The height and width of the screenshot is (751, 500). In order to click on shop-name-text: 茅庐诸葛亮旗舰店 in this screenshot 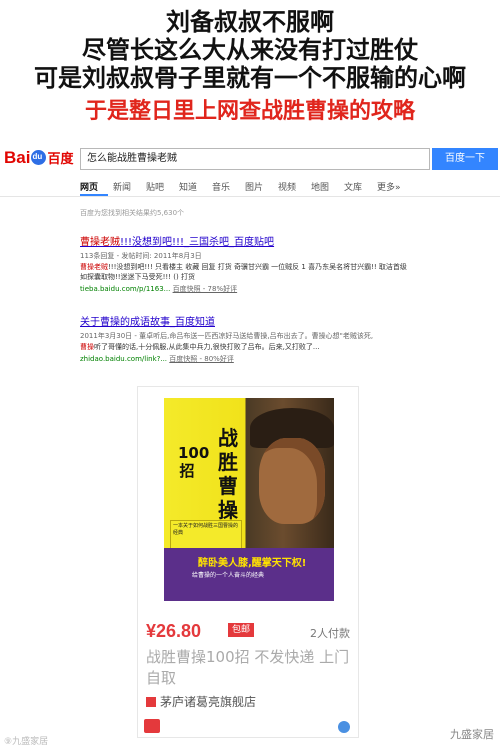, I will do `click(208, 702)`.